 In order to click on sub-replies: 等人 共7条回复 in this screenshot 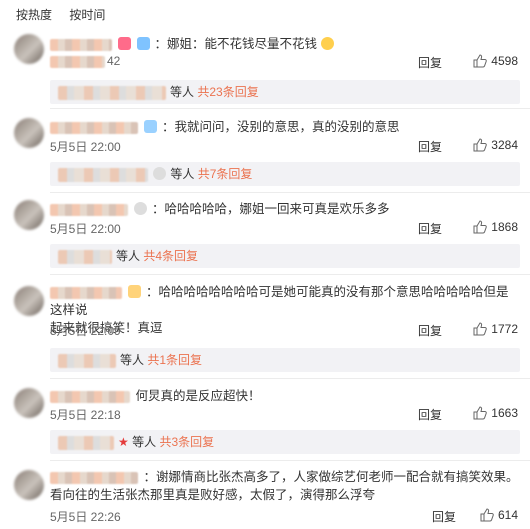, I will do `click(285, 174)`.